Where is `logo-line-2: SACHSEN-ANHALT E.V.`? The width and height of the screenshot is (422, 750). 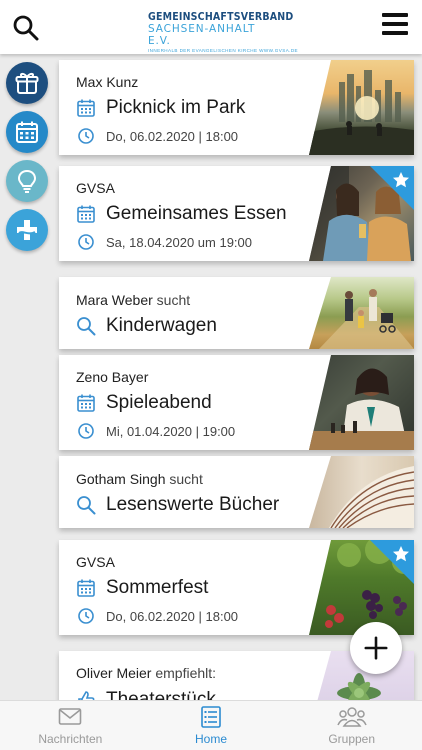 logo-line-2: SACHSEN-ANHALT E.V. is located at coordinates (202, 35).